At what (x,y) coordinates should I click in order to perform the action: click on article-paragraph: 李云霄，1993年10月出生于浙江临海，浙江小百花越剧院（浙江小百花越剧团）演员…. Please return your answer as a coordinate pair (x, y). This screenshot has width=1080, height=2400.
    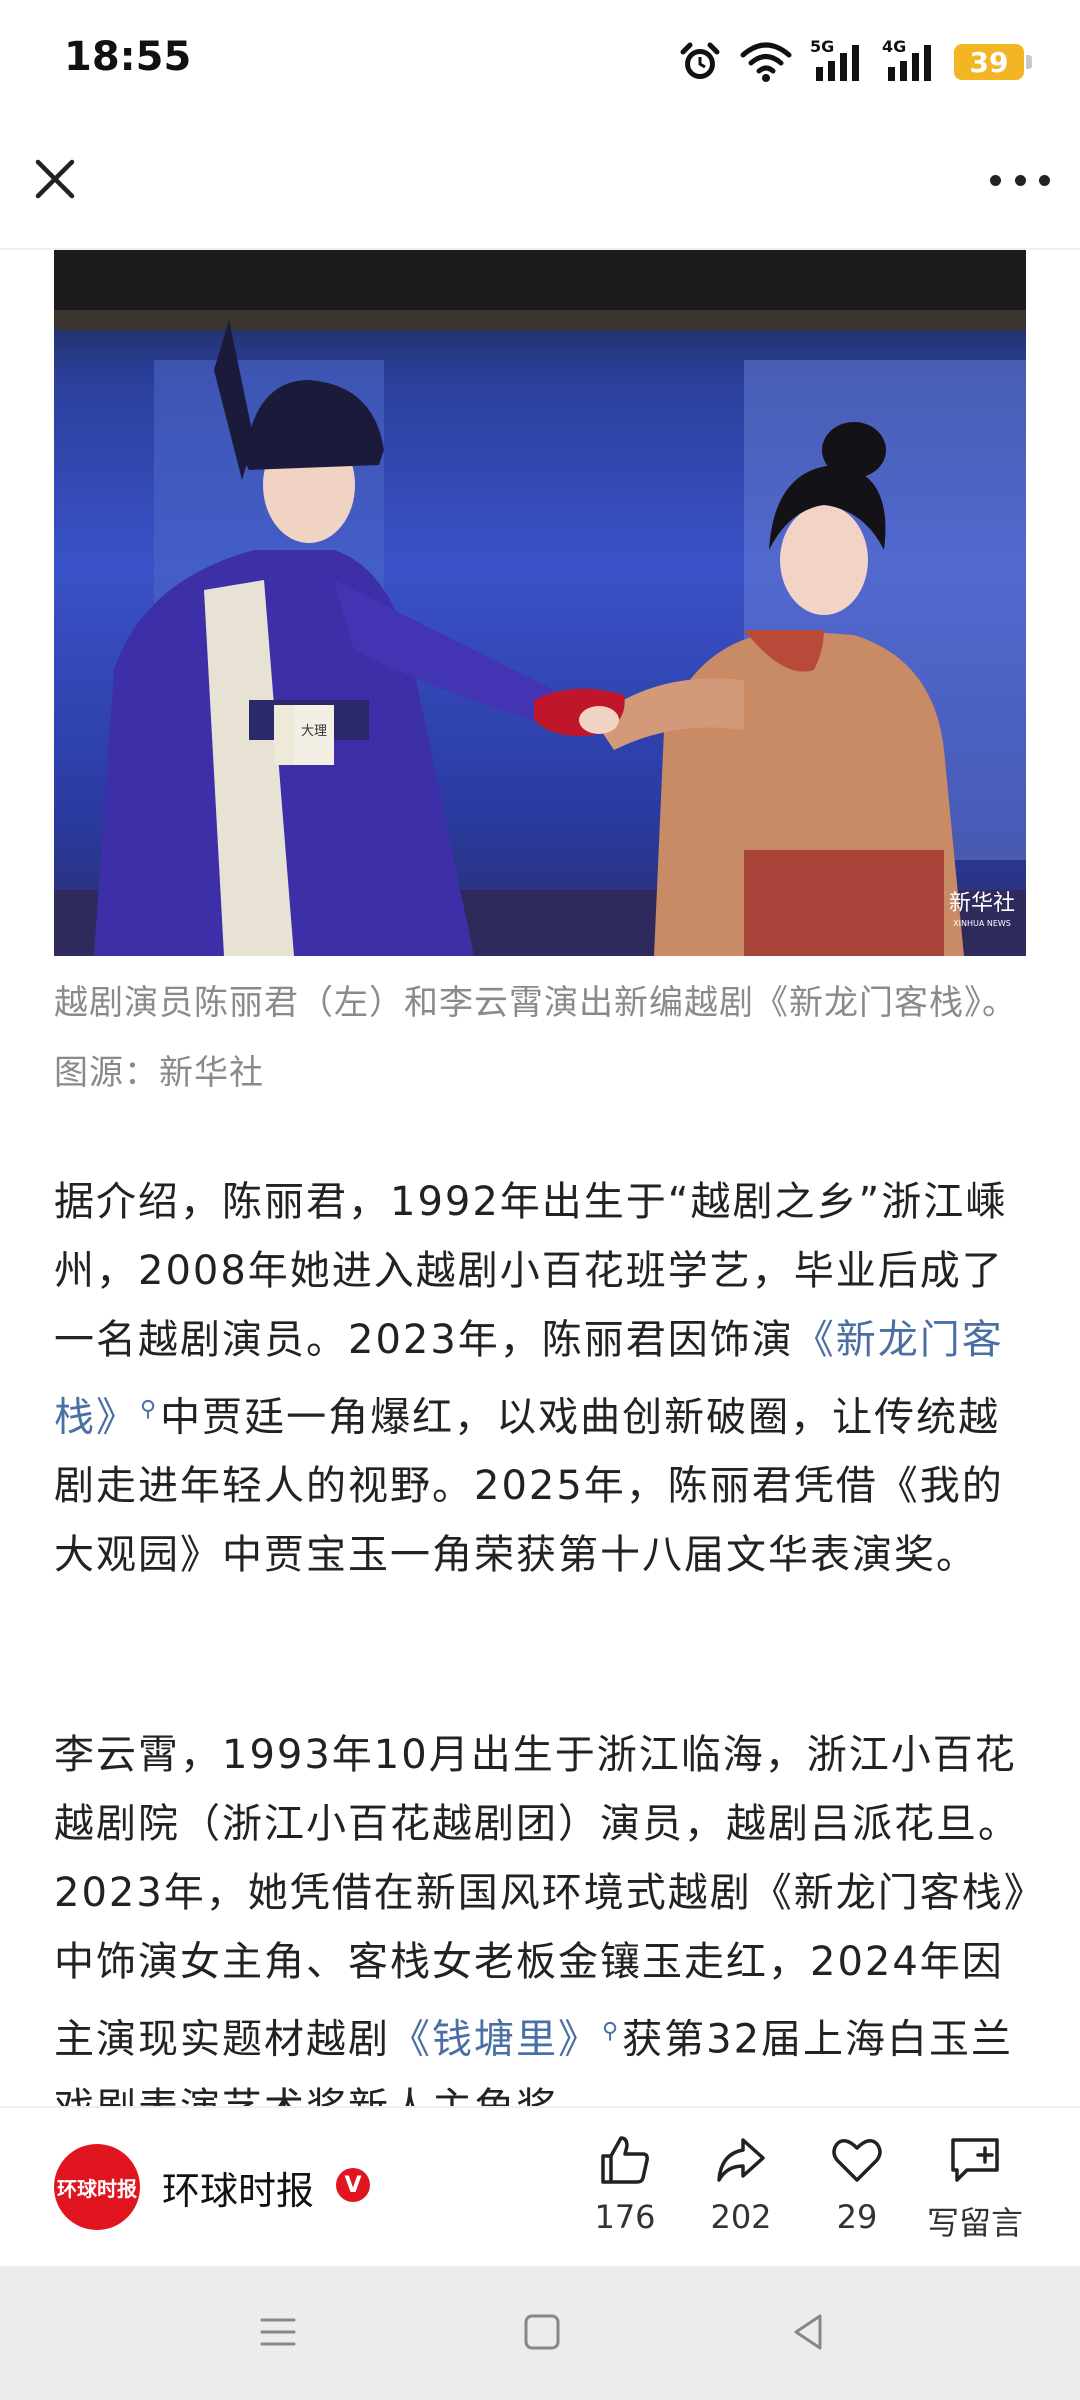
    Looking at the image, I should click on (541, 1913).